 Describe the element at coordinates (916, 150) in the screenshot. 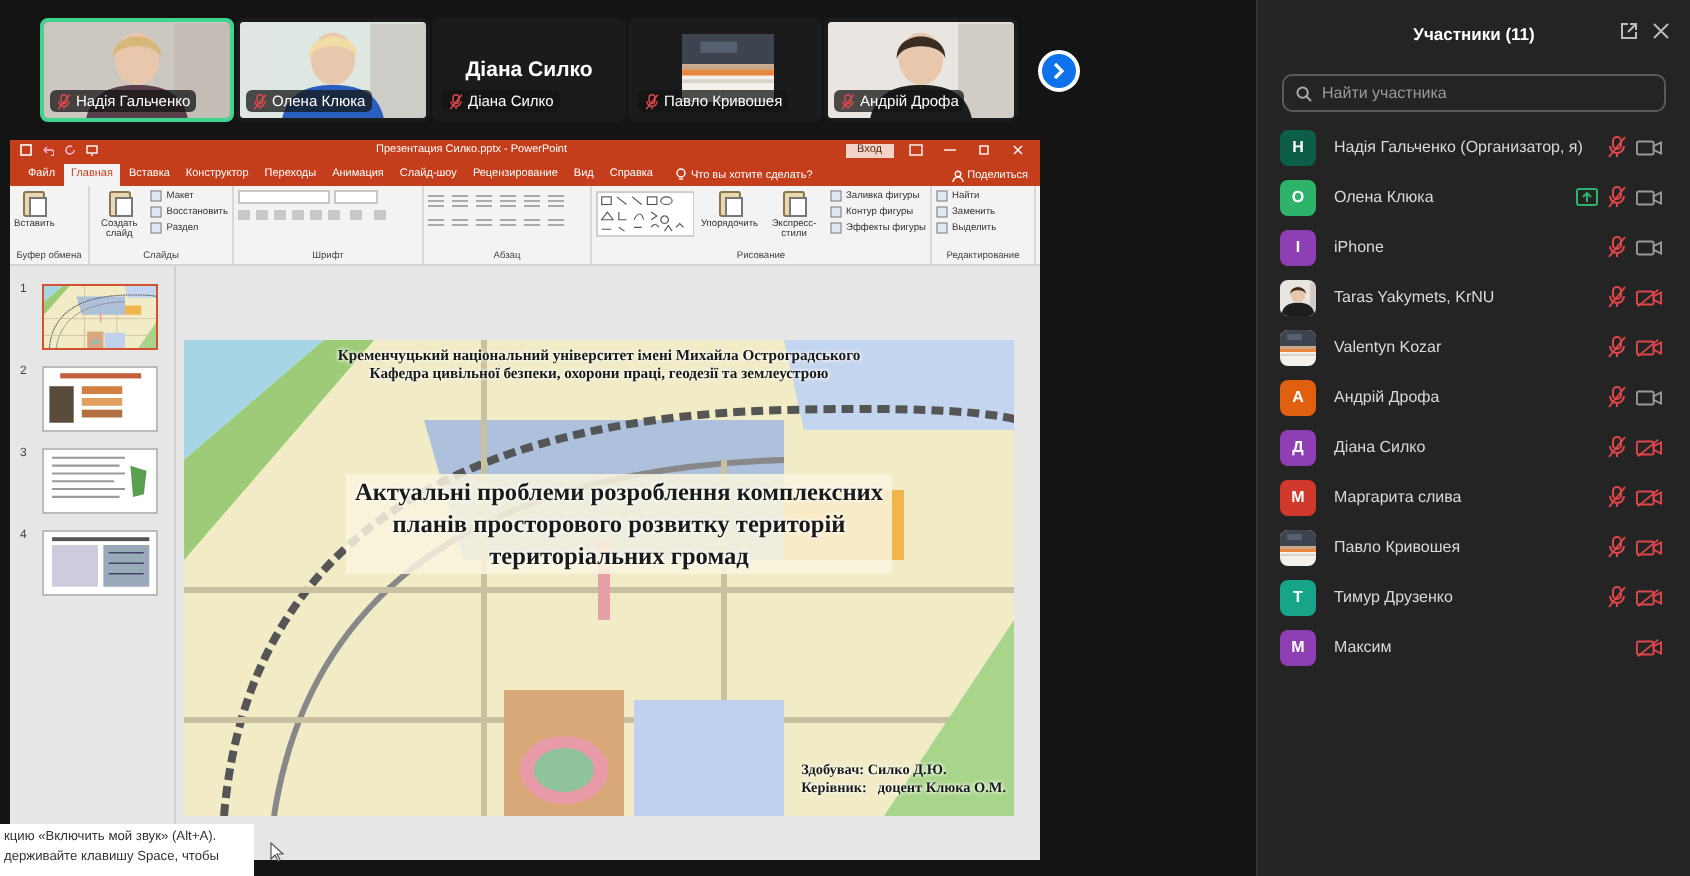

I see `ribbon-options-icon` at that location.